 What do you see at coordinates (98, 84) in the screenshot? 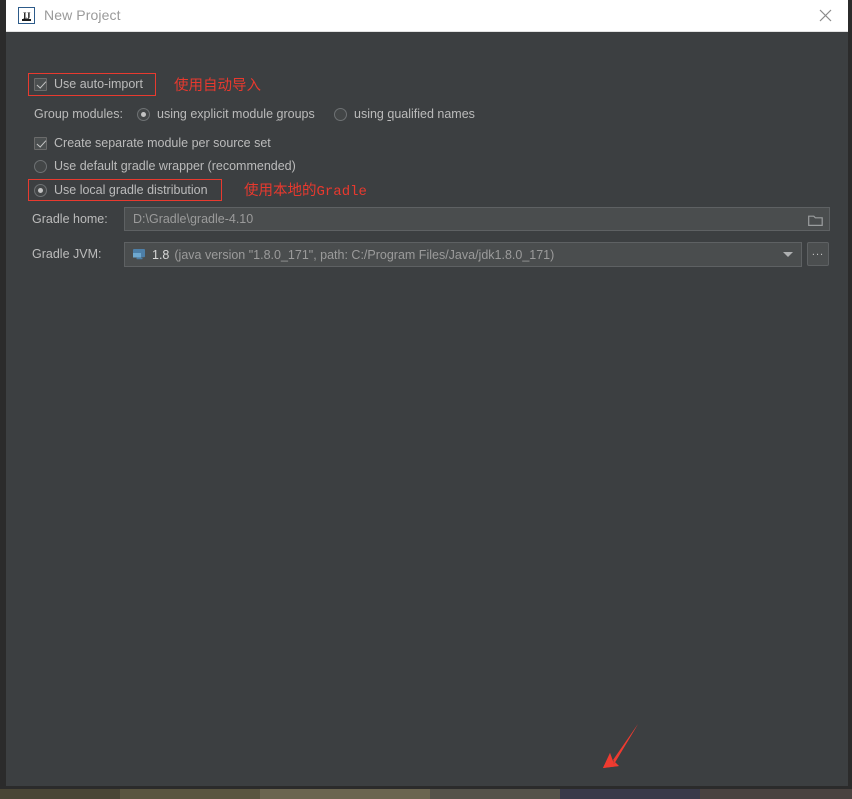
I see `auto-import-label: Use auto-import` at bounding box center [98, 84].